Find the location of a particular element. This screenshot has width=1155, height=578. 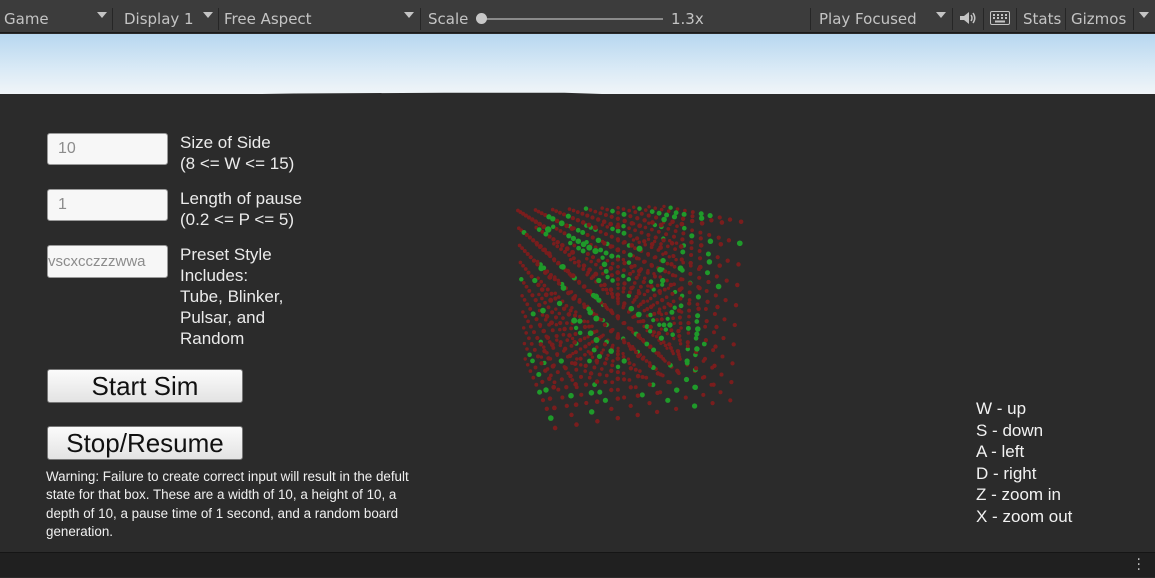

preset-line: Tube, Blinker, is located at coordinates (232, 296).